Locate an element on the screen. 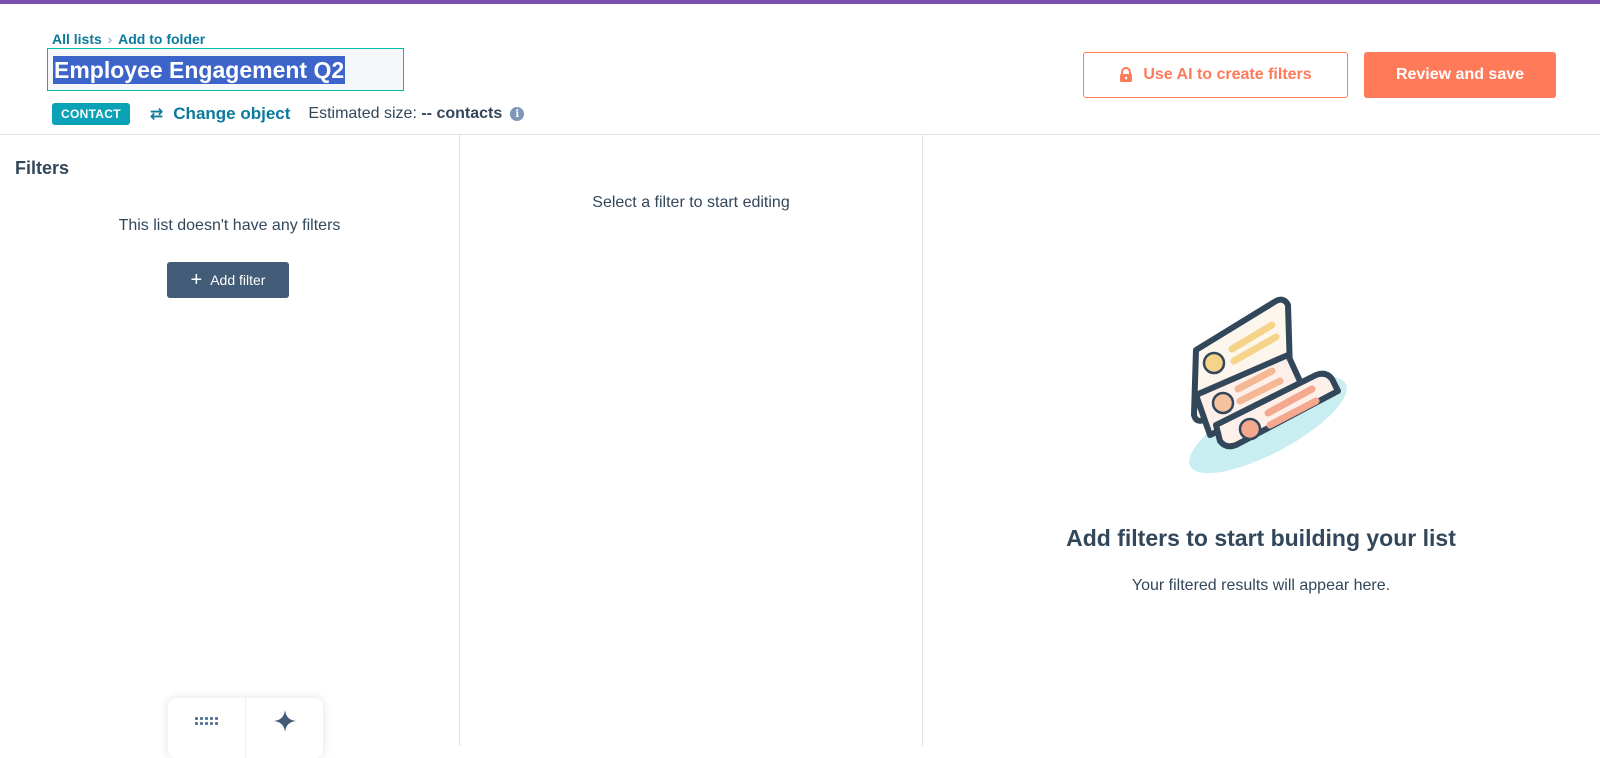 The height and width of the screenshot is (758, 1600). review-and-save-label: Review and save is located at coordinates (1460, 74).